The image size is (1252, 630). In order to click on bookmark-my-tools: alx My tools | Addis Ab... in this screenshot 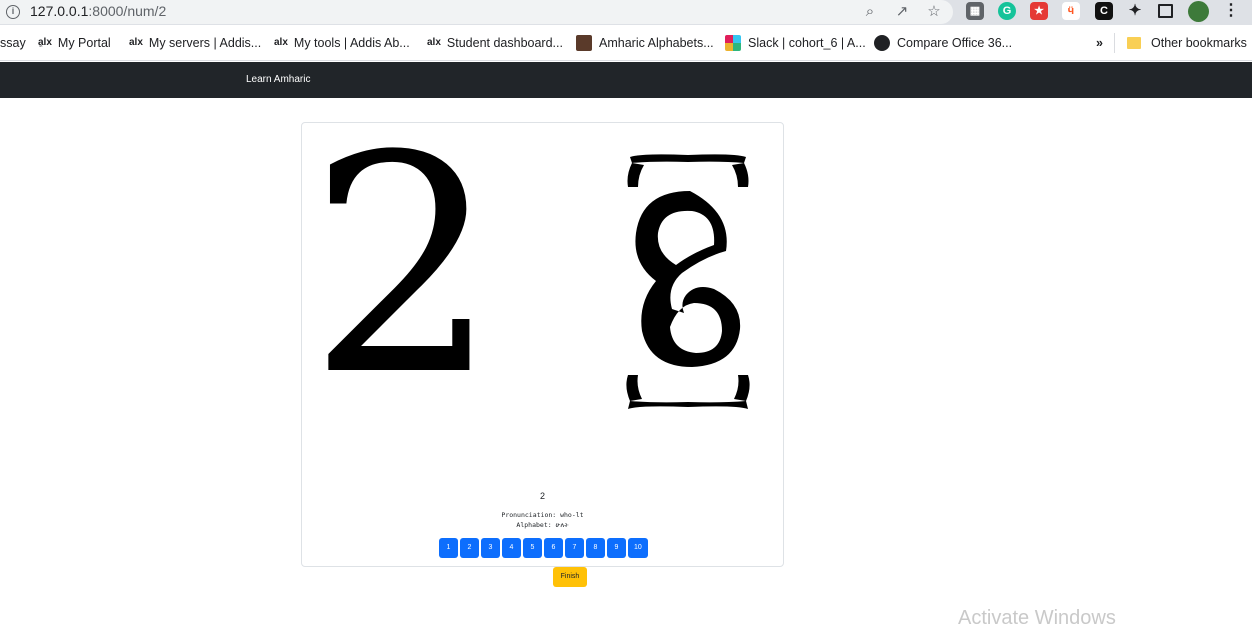, I will do `click(342, 43)`.